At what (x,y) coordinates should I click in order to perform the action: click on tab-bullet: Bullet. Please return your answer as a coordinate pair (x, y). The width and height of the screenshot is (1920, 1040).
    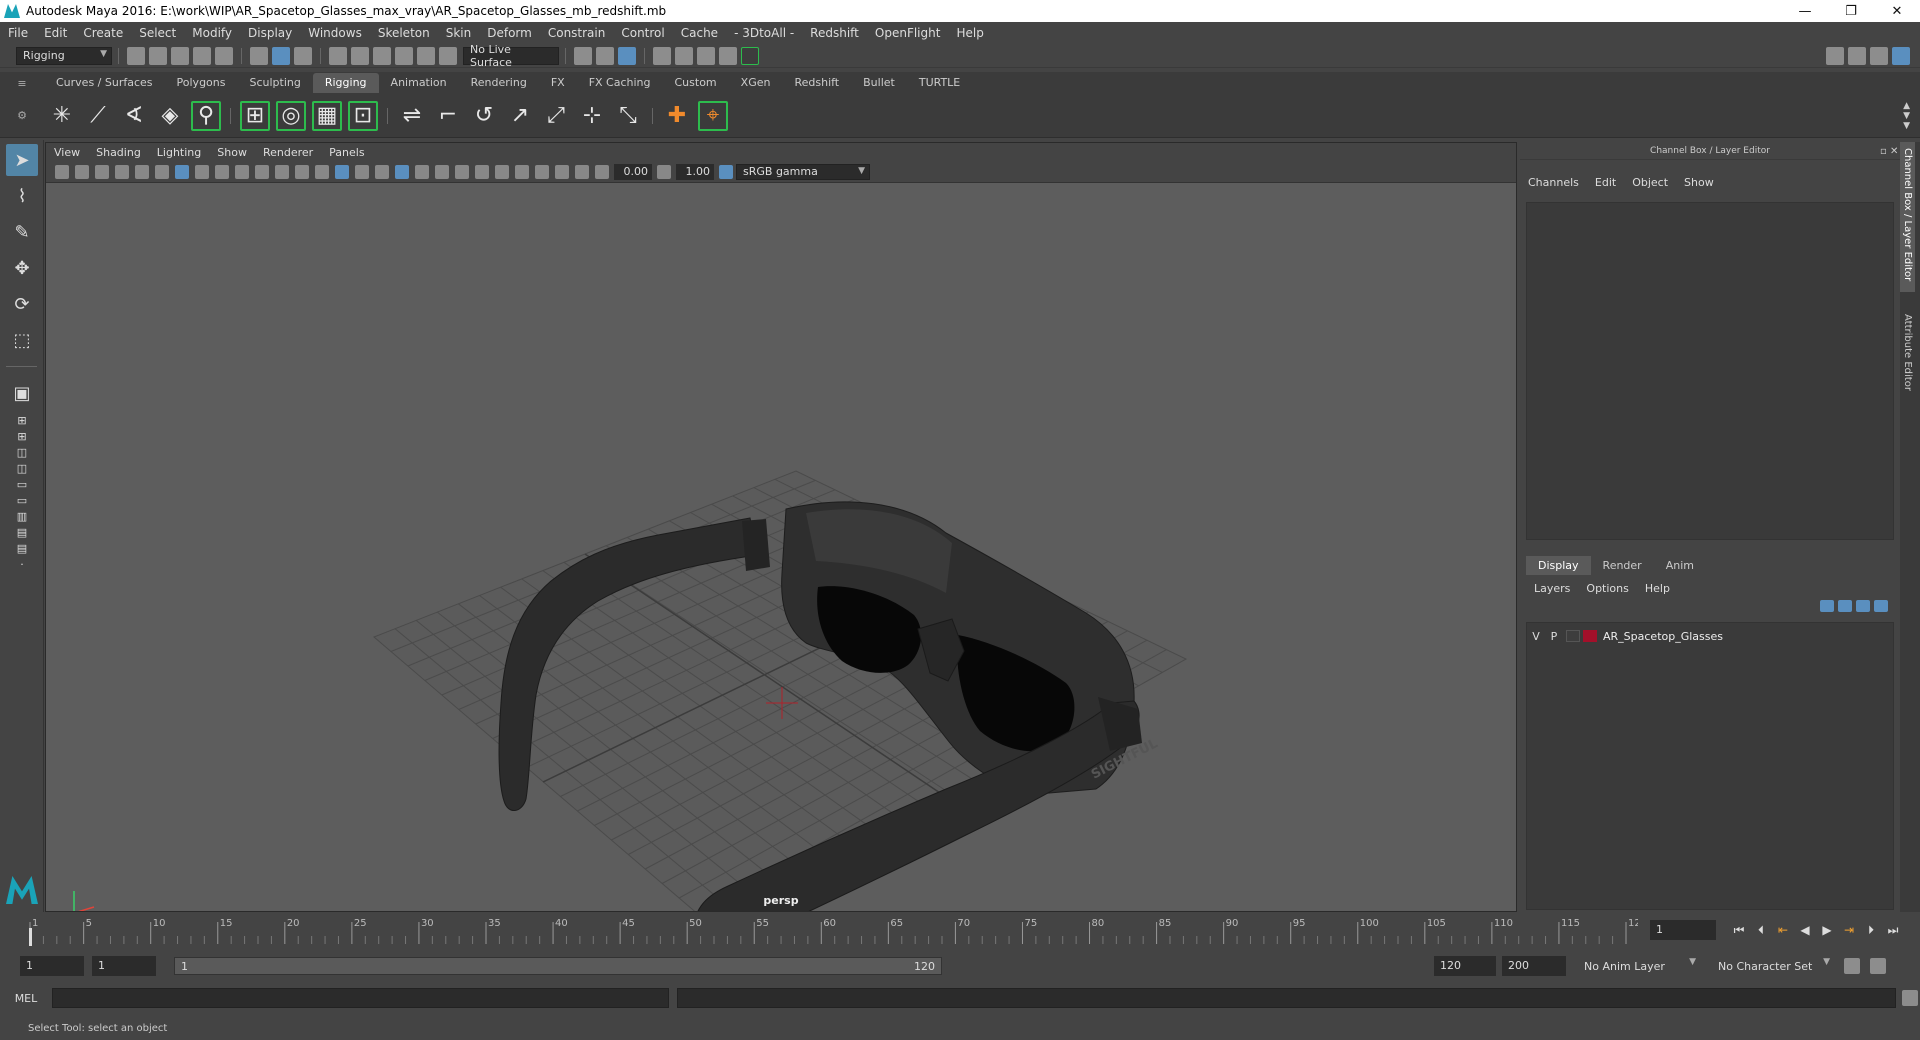
    Looking at the image, I should click on (879, 83).